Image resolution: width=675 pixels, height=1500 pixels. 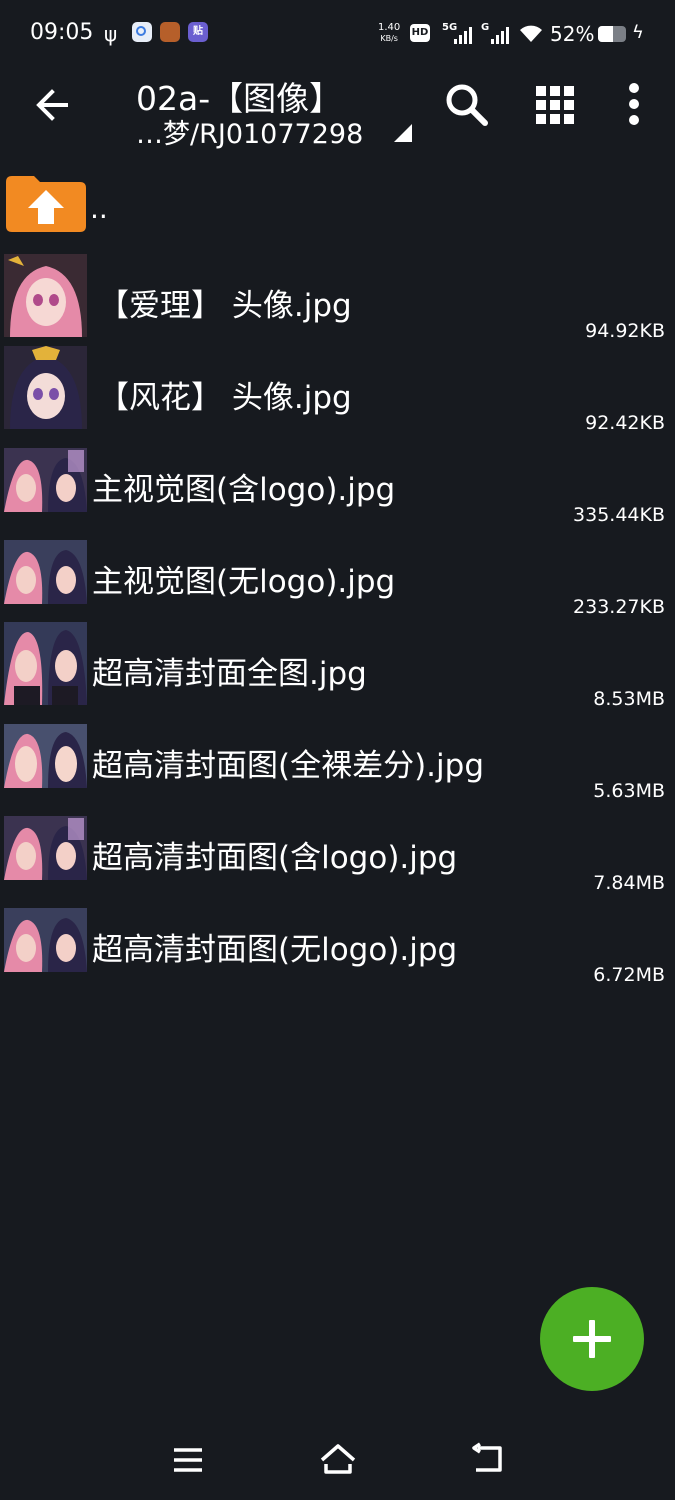 I want to click on file-row: 【爱理】 头像.jpg 94.92KB, so click(x=337, y=299).